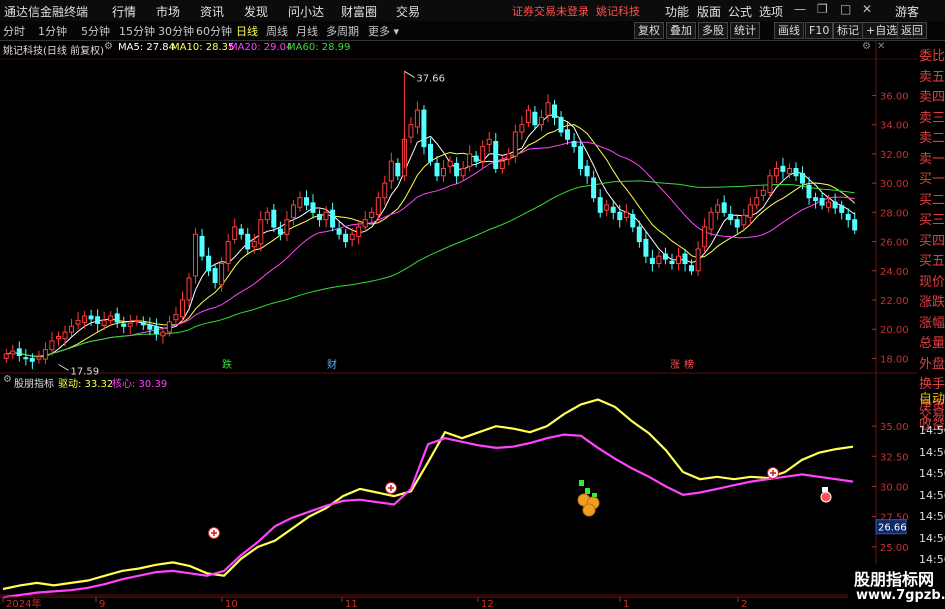 Image resolution: width=945 pixels, height=609 pixels. I want to click on indicator-tick-label: 35.00, so click(894, 427).